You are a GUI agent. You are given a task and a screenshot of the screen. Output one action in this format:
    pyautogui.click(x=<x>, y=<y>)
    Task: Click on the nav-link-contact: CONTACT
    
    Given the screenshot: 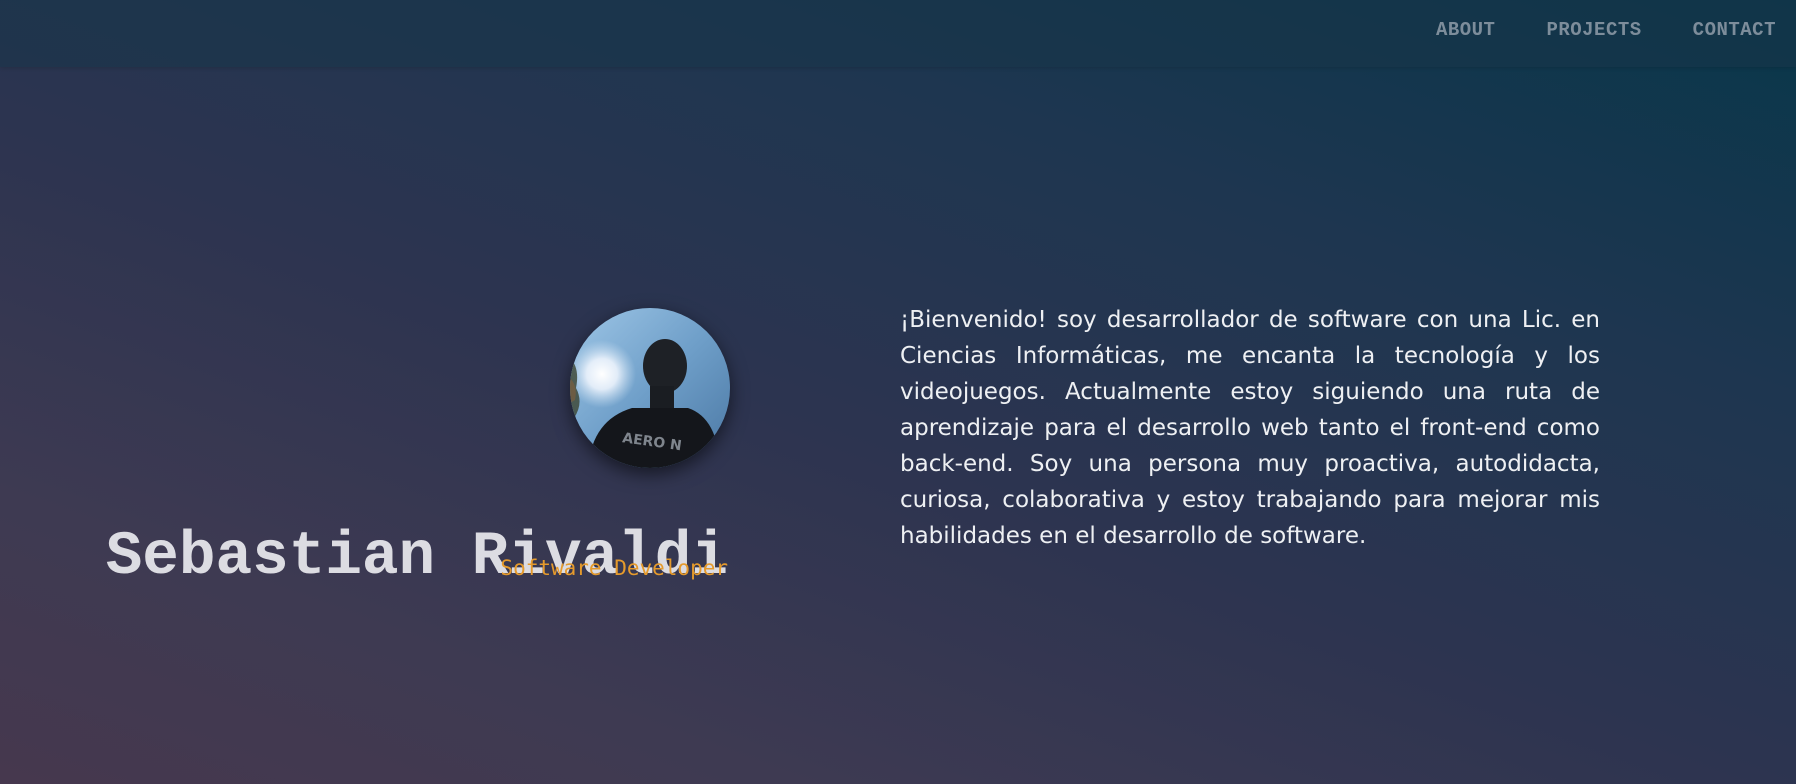 What is the action you would take?
    pyautogui.click(x=1734, y=30)
    